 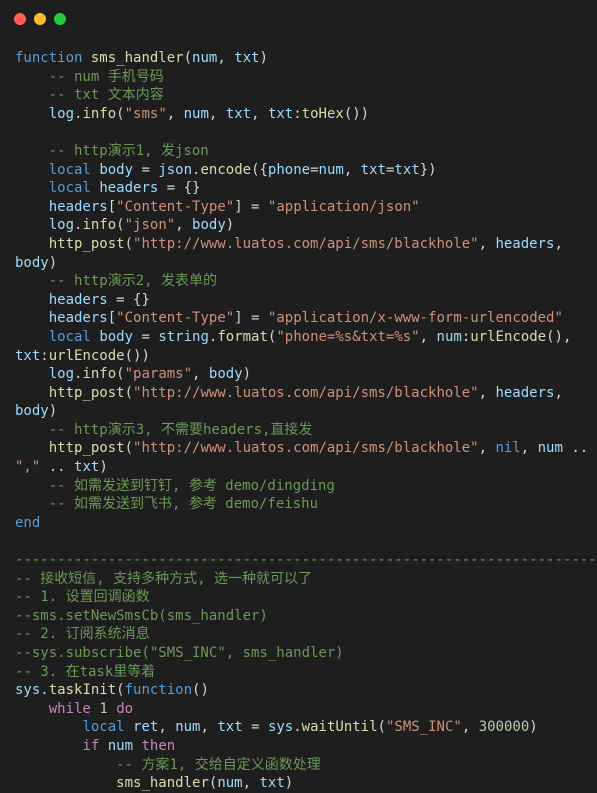 I want to click on code-line: -- 方案1, 交给自定义函数处理, so click(x=305, y=765).